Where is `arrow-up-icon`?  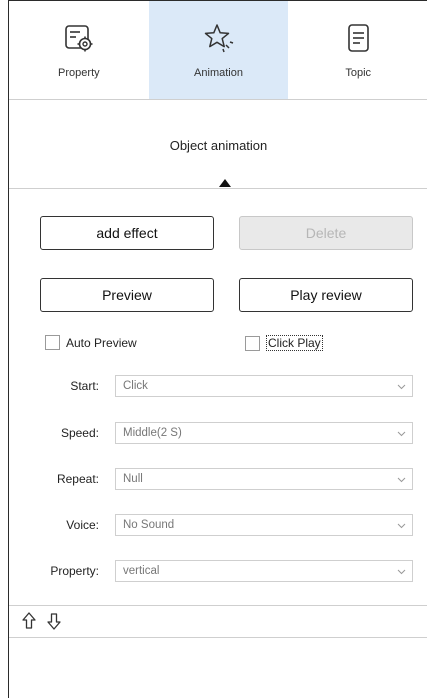
arrow-up-icon is located at coordinates (29, 621).